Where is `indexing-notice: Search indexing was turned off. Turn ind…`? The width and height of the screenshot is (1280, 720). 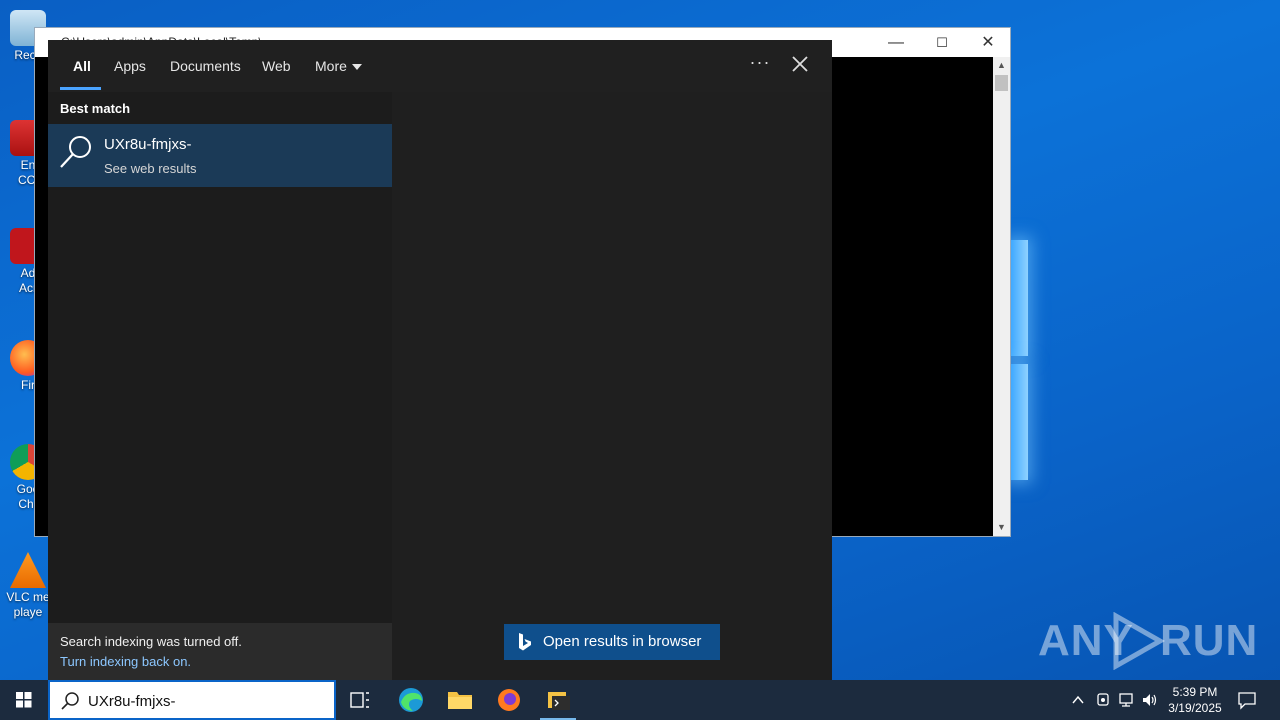 indexing-notice: Search indexing was turned off. Turn ind… is located at coordinates (220, 651).